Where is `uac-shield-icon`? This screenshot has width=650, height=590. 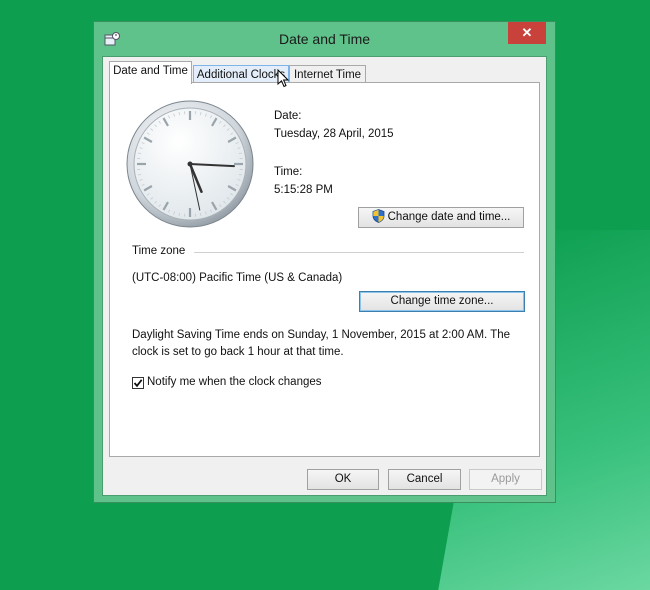 uac-shield-icon is located at coordinates (378, 216).